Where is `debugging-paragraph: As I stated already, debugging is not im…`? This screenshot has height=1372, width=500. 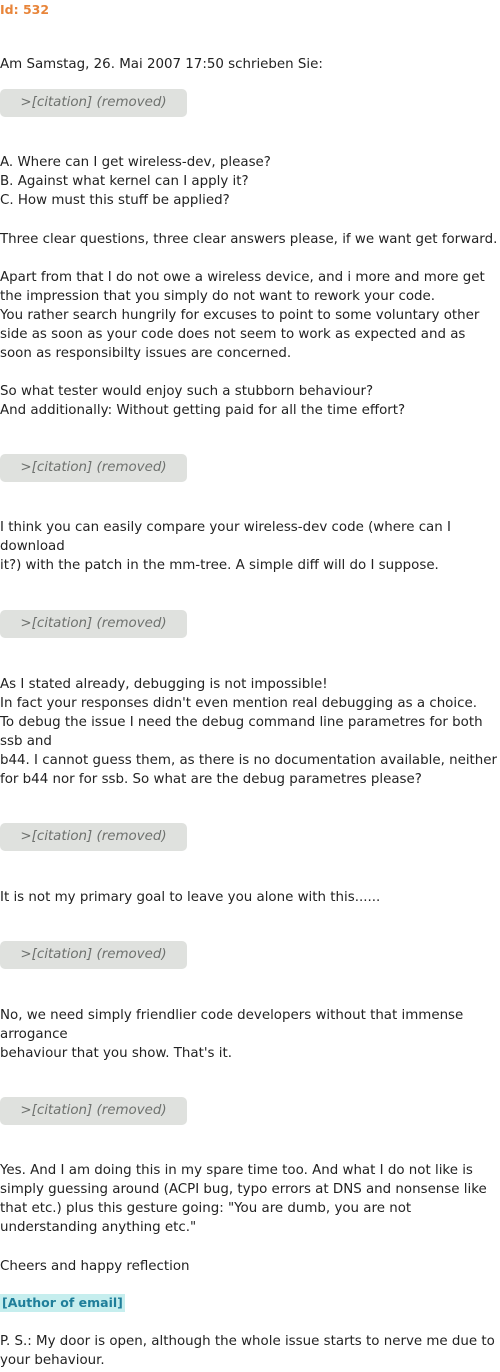
debugging-paragraph: As I stated already, debugging is not im… is located at coordinates (249, 732).